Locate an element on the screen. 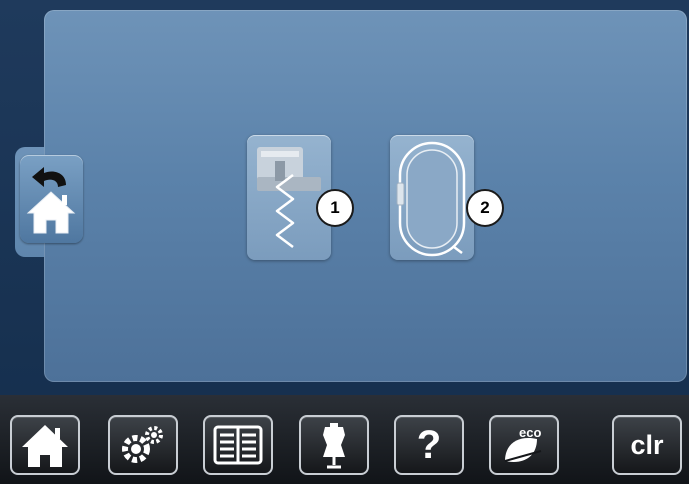  setup-button is located at coordinates (143, 445).